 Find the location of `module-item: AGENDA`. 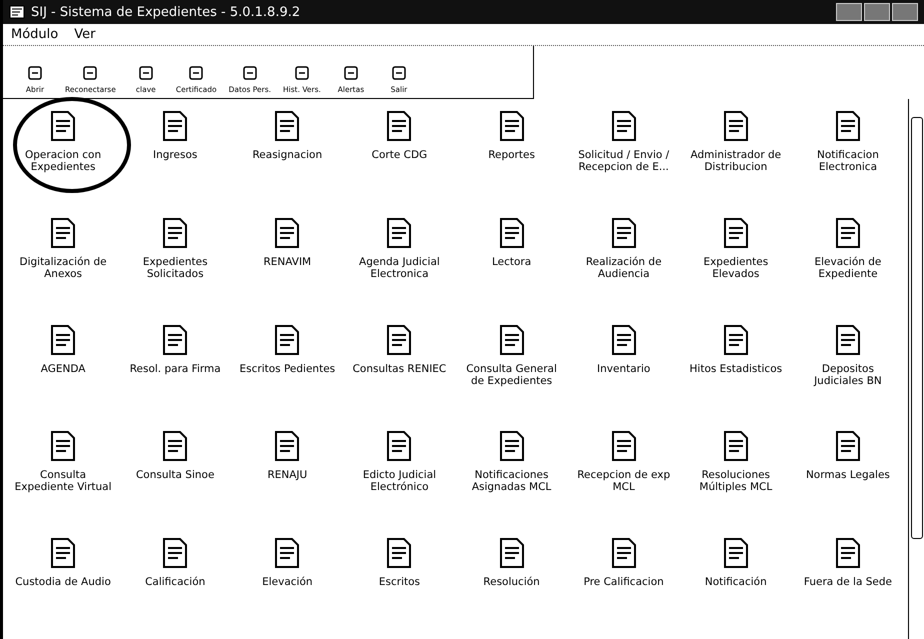

module-item: AGENDA is located at coordinates (63, 346).